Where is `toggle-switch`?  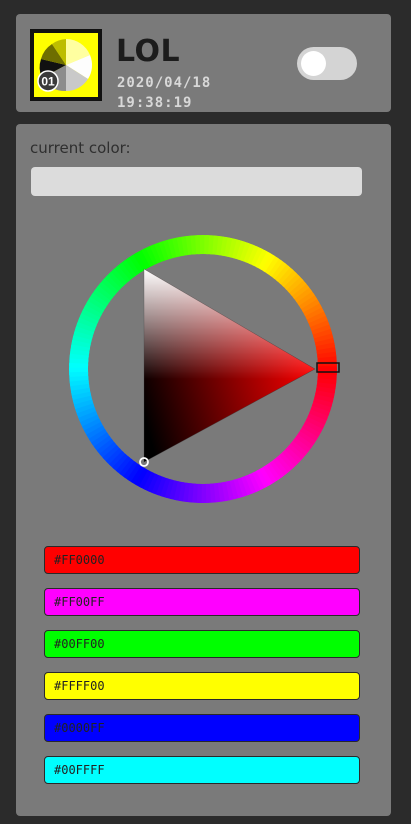
toggle-switch is located at coordinates (327, 63).